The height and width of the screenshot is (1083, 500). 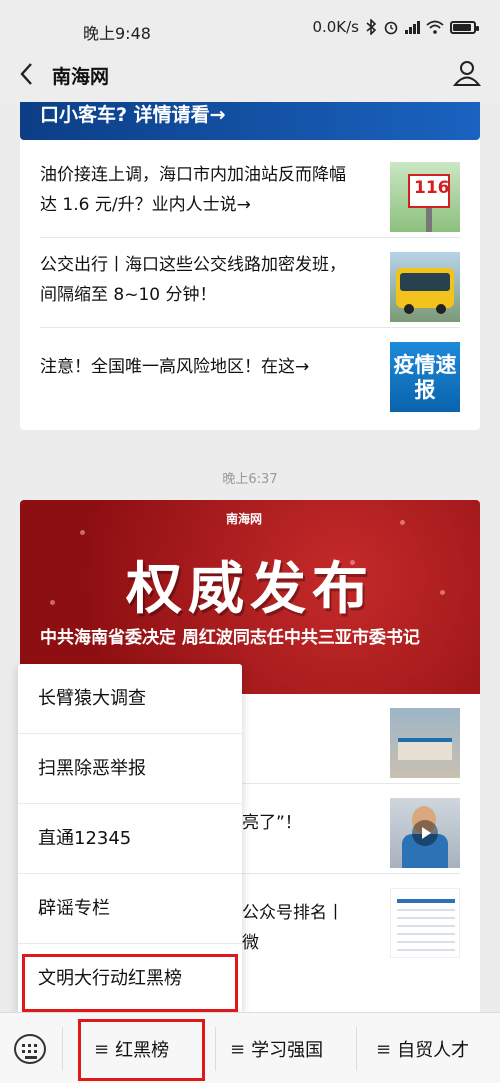 I want to click on signal-icon, so click(x=412, y=27).